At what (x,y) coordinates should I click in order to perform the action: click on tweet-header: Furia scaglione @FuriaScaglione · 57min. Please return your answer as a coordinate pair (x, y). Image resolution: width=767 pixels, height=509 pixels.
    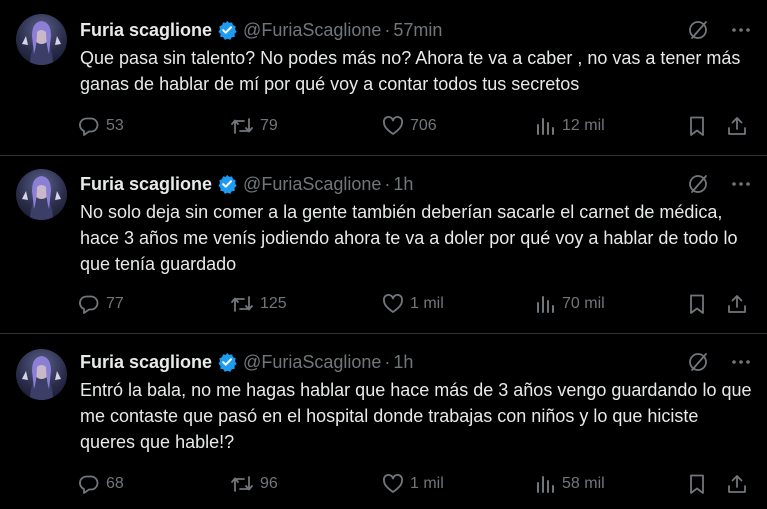
    Looking at the image, I should click on (261, 30).